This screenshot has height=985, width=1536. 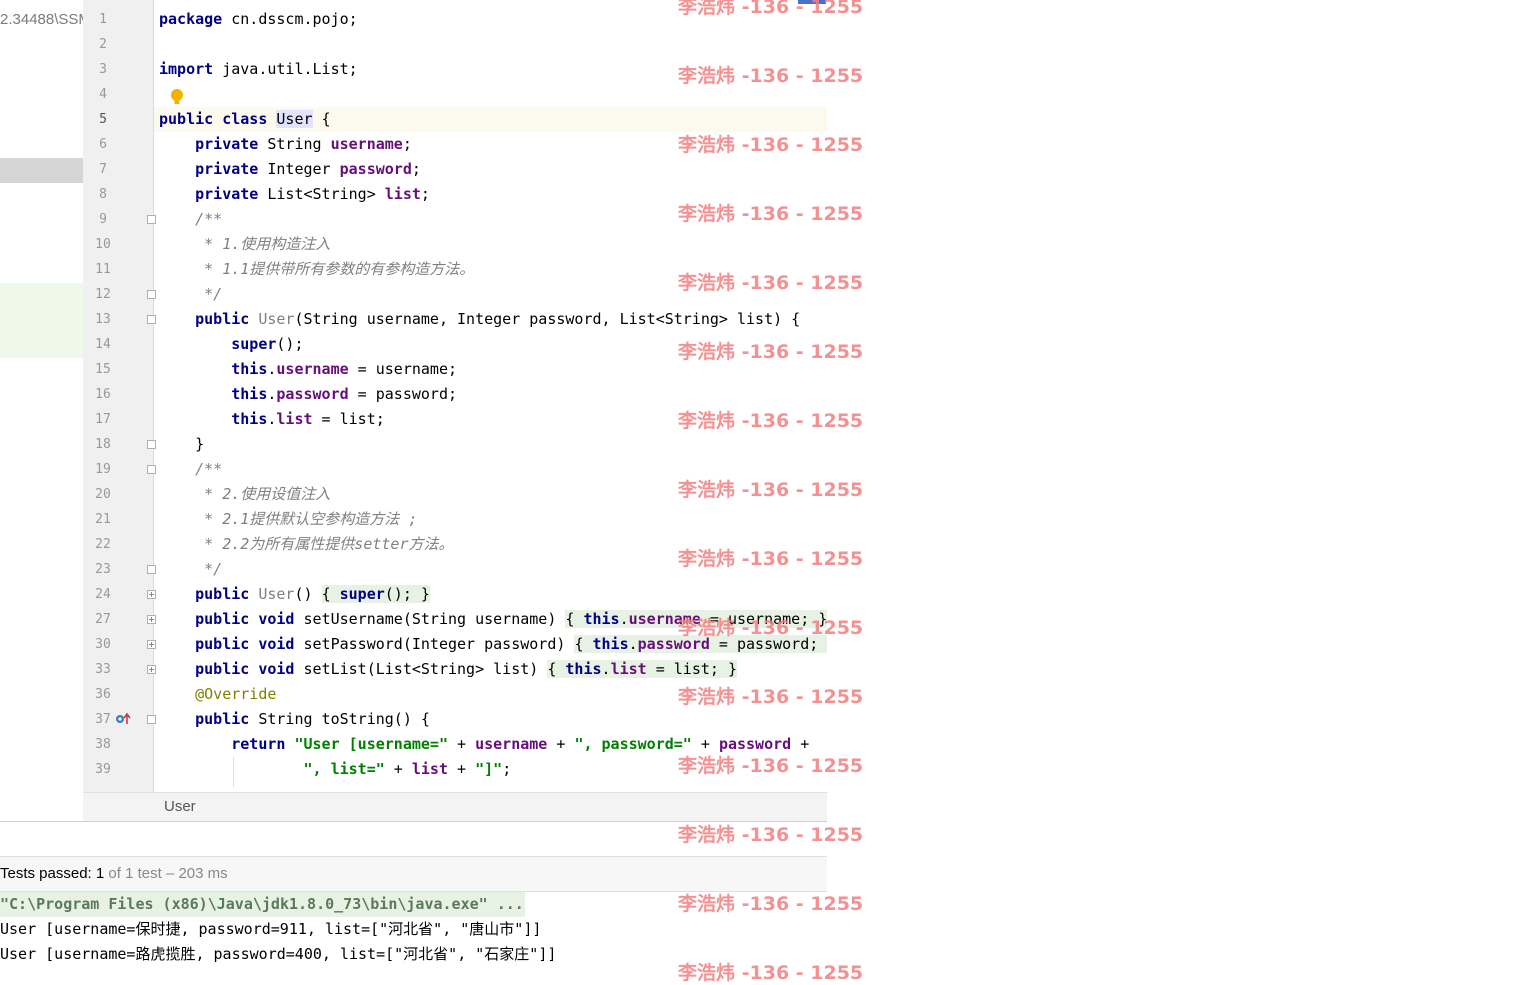 What do you see at coordinates (103, 119) in the screenshot?
I see `line-number: 5` at bounding box center [103, 119].